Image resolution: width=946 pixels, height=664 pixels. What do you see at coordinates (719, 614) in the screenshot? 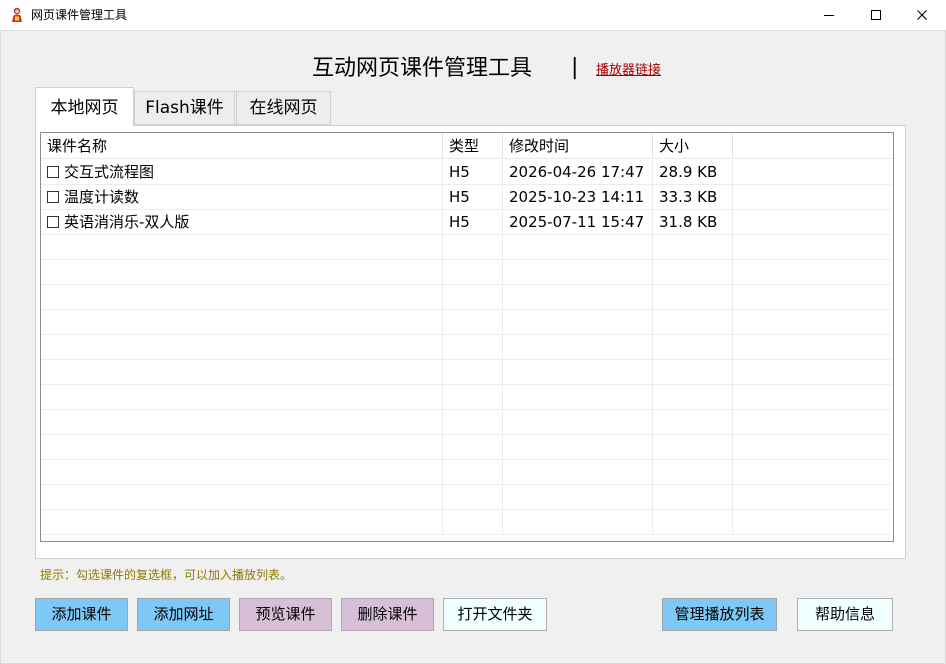
I see `manage-playlist-button: 管理播放列表` at bounding box center [719, 614].